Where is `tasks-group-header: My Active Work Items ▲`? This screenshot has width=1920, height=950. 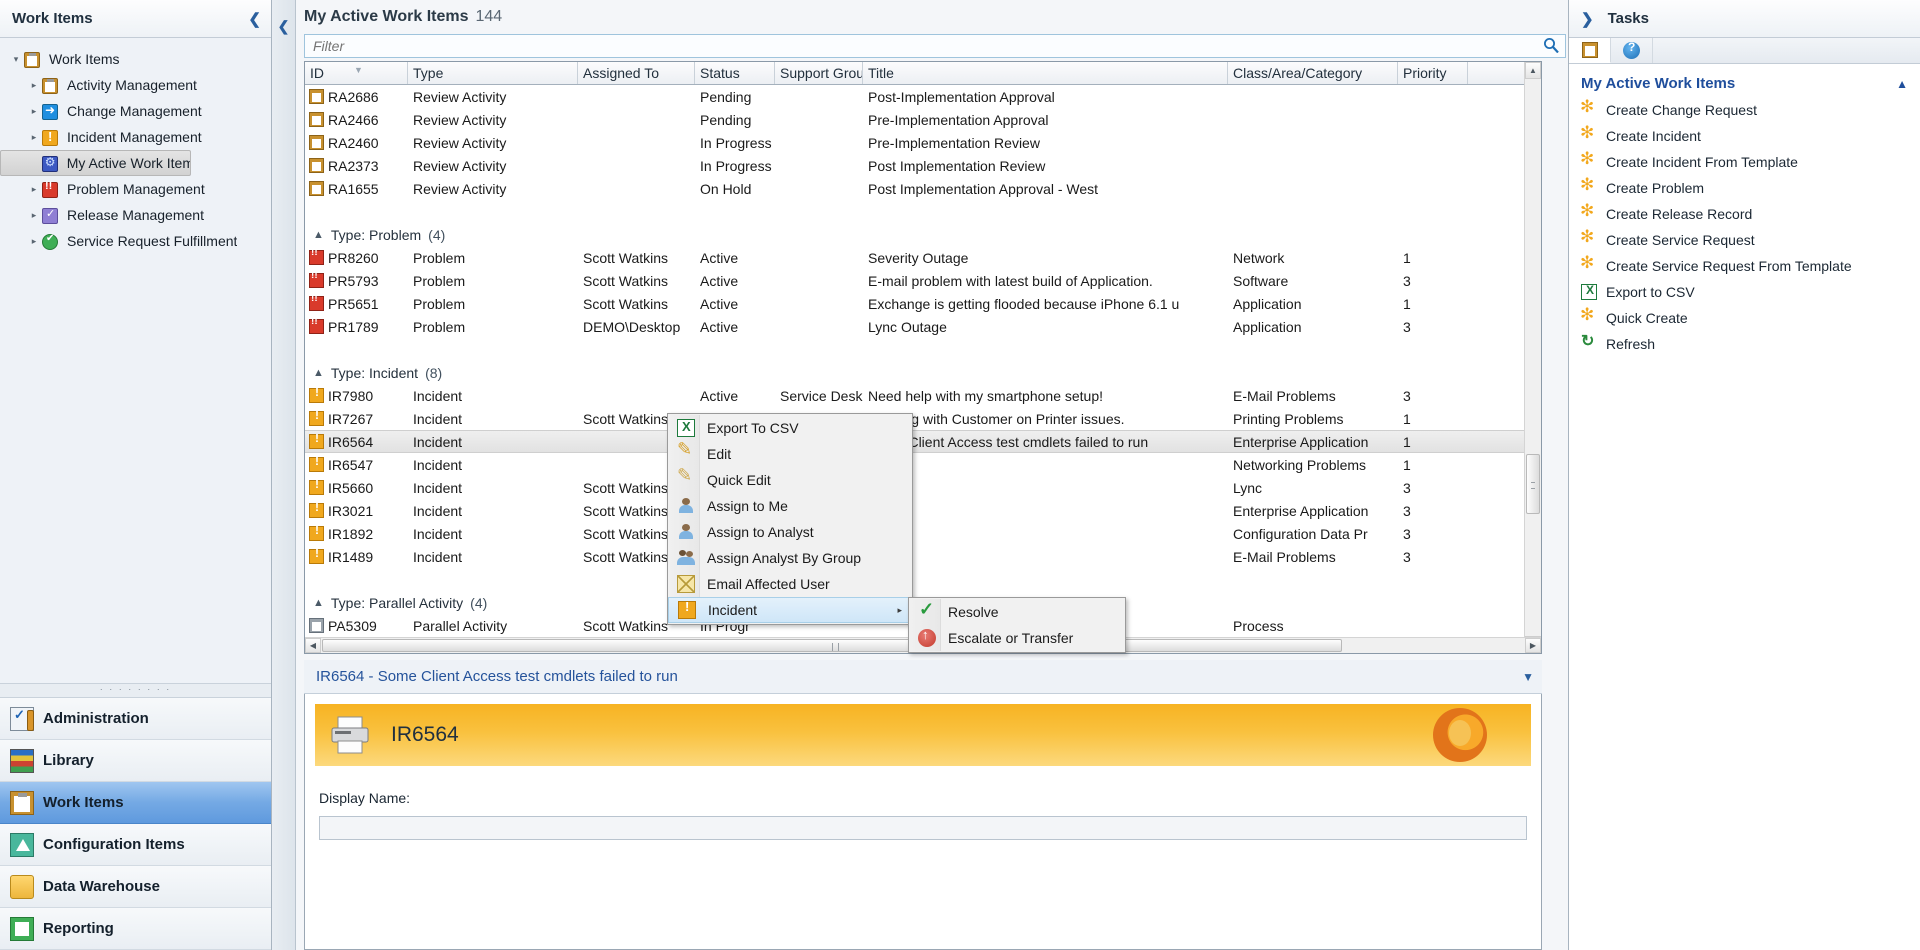
tasks-group-header: My Active Work Items ▲ is located at coordinates (1744, 84).